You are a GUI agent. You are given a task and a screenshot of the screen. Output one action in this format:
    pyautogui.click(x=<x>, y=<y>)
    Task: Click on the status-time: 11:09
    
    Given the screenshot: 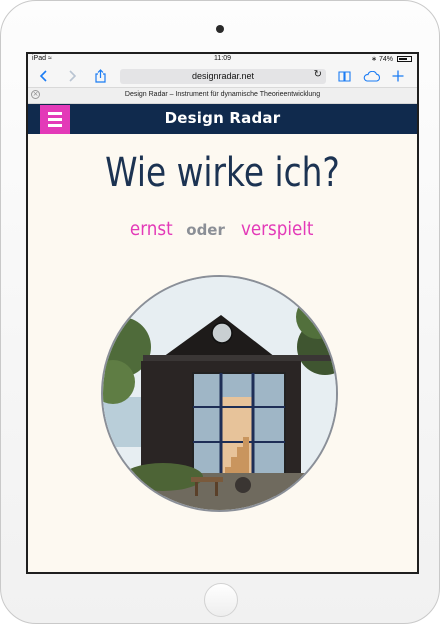 What is the action you would take?
    pyautogui.click(x=222, y=58)
    